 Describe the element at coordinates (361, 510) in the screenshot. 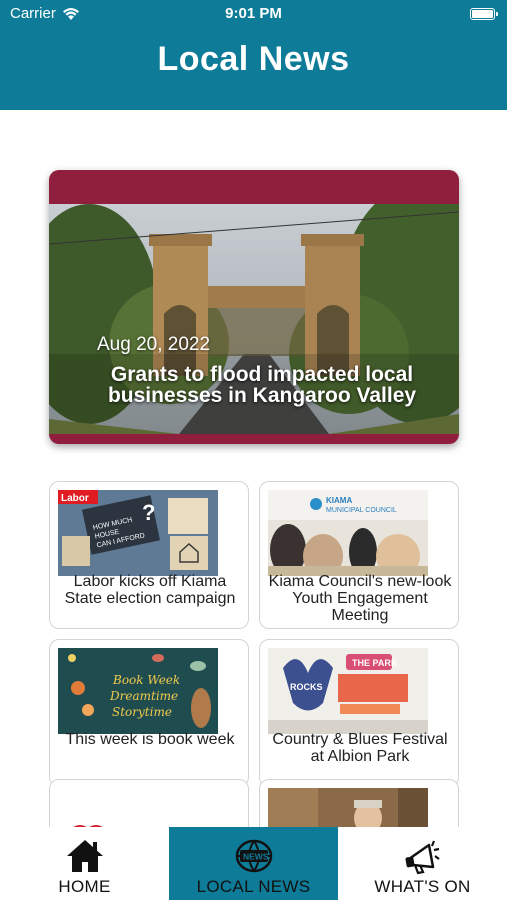

I see `svg-text: MUNICIPAL COUNCIL` at that location.